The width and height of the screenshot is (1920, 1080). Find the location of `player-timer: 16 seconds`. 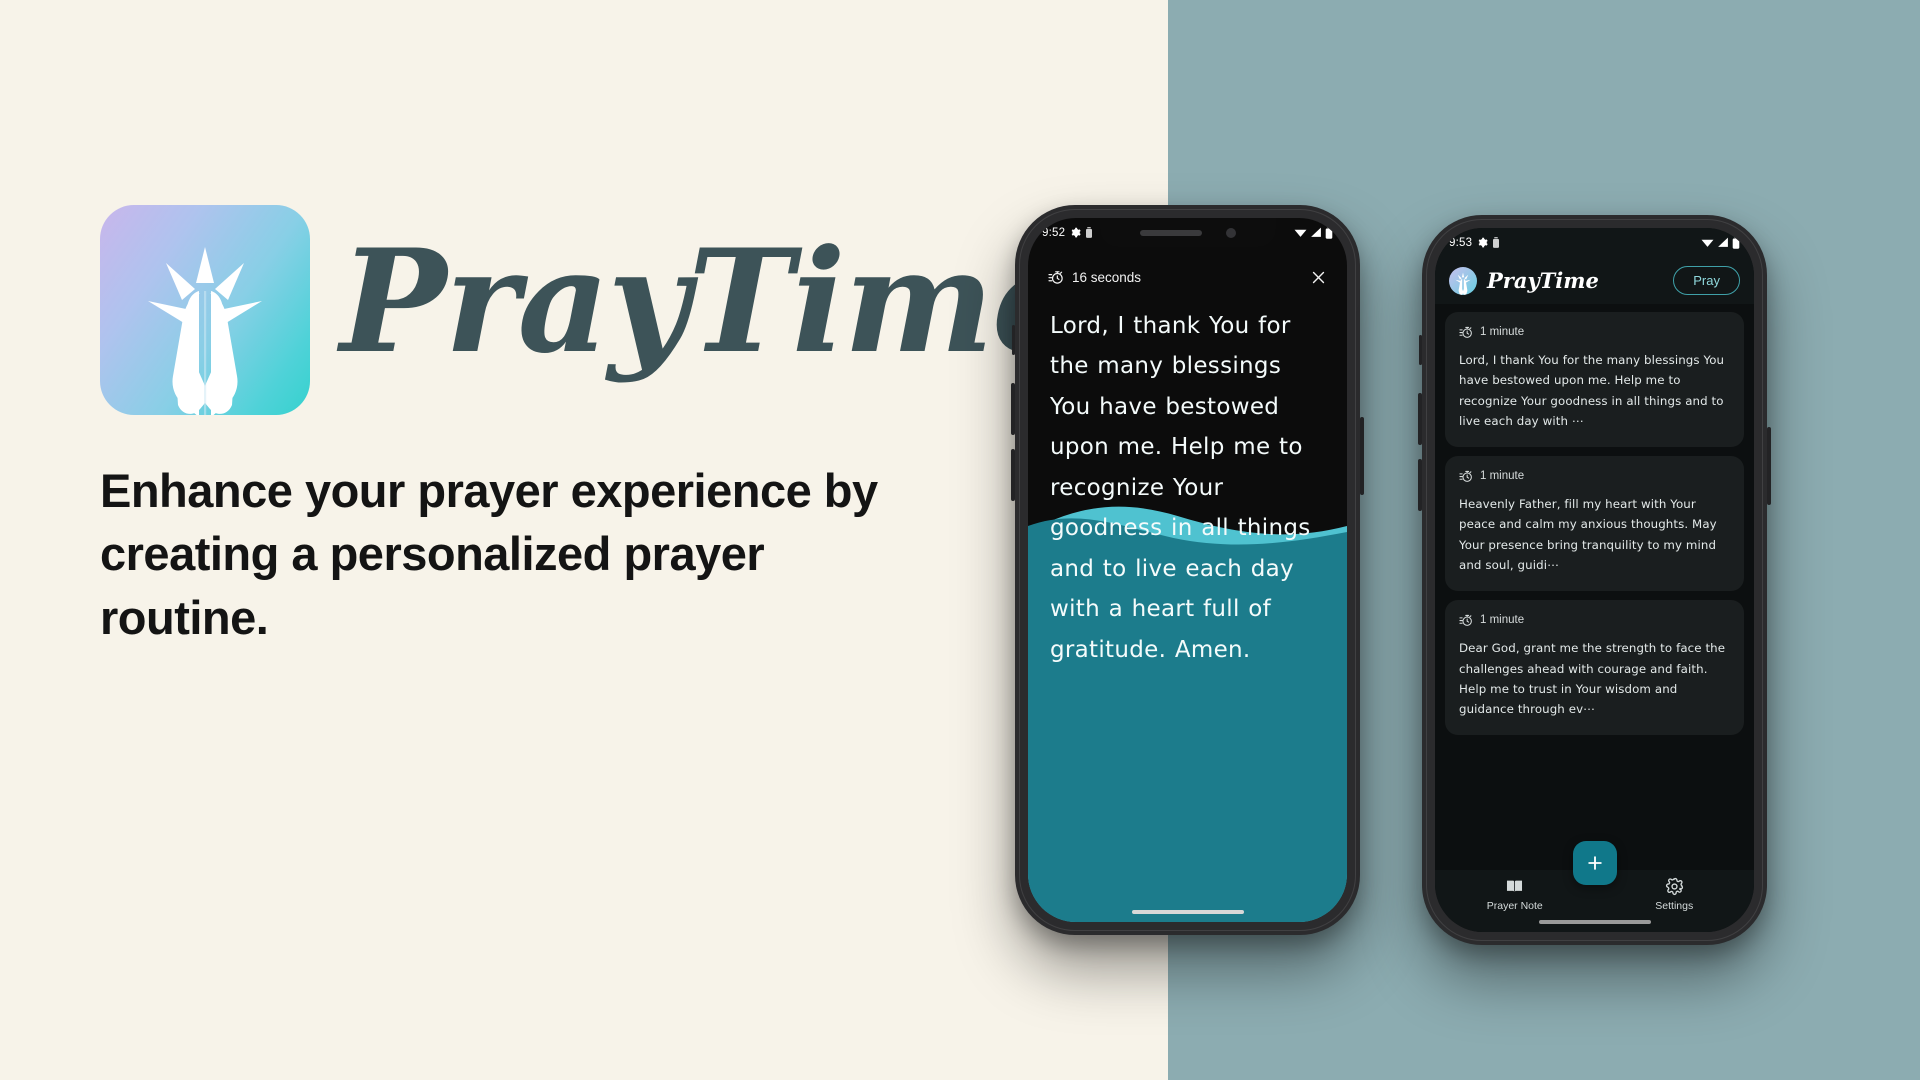

player-timer: 16 seconds is located at coordinates (1094, 277).